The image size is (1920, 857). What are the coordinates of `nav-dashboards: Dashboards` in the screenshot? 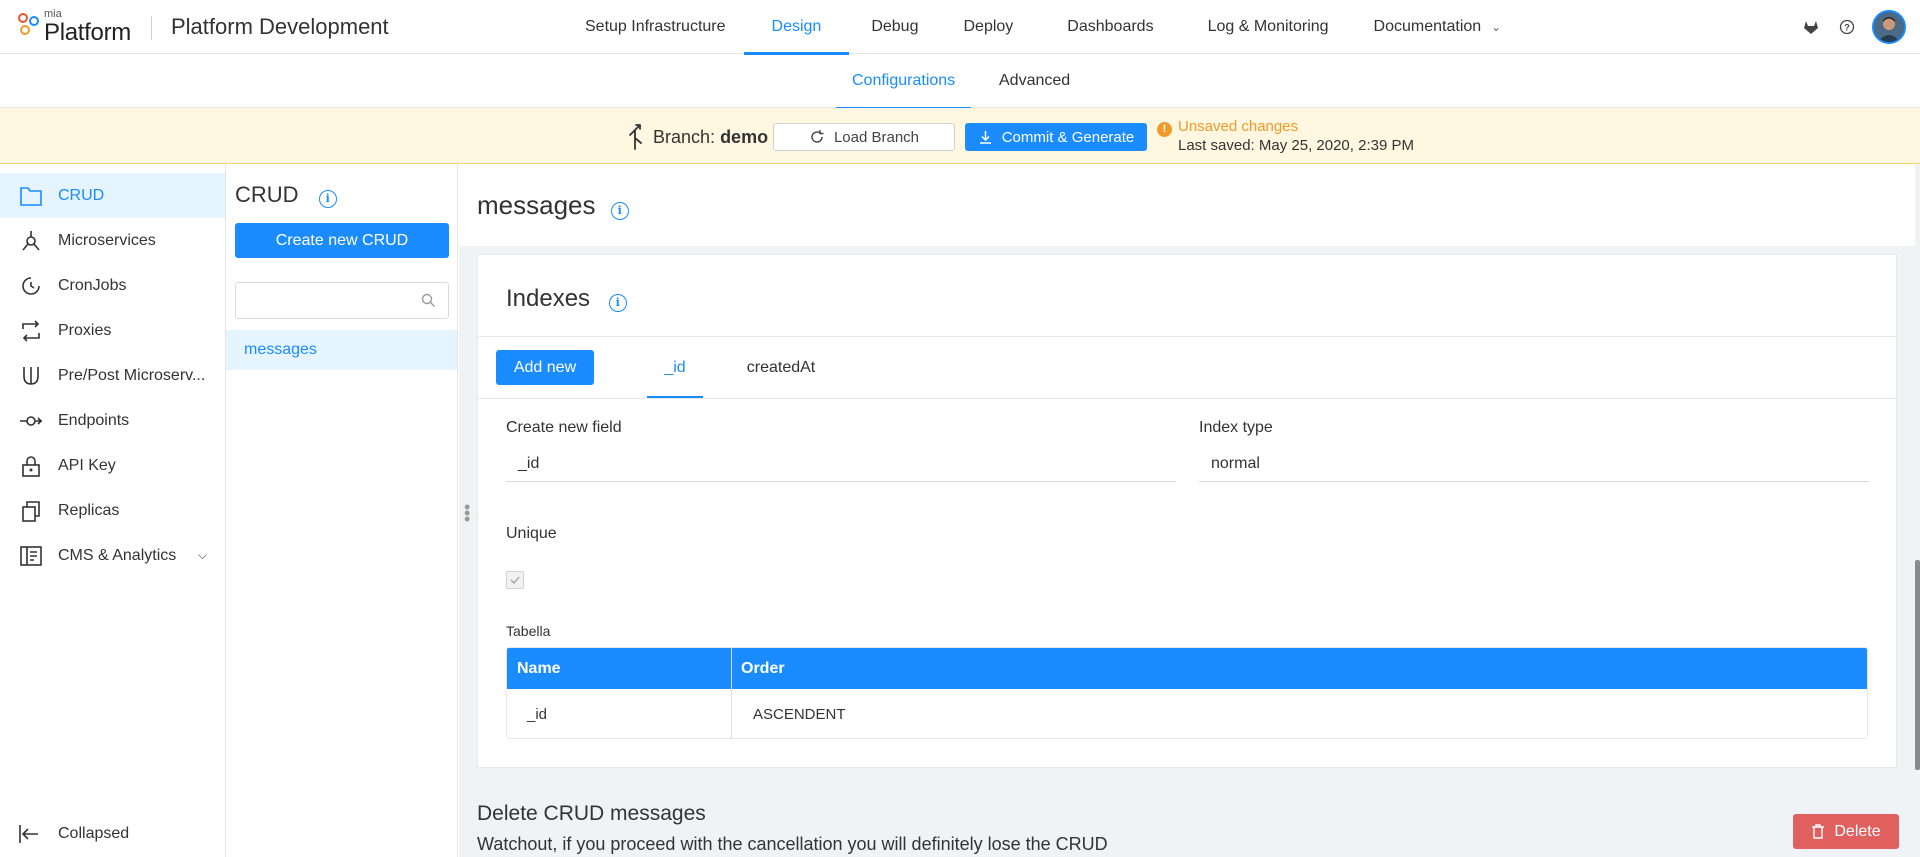 It's located at (1110, 27).